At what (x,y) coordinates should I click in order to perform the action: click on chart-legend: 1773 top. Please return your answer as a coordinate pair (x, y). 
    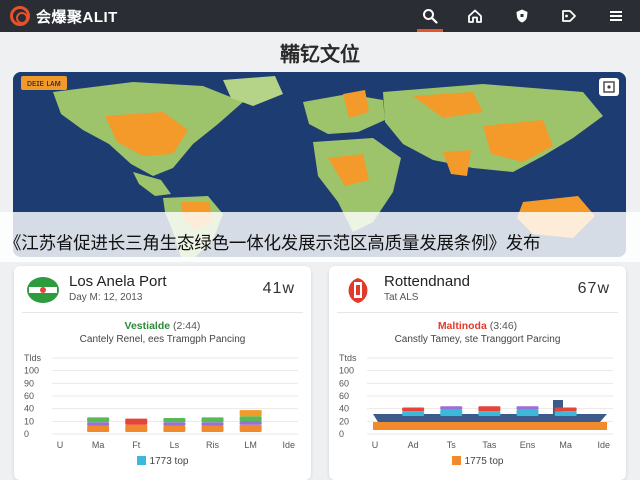
    Looking at the image, I should click on (162, 461).